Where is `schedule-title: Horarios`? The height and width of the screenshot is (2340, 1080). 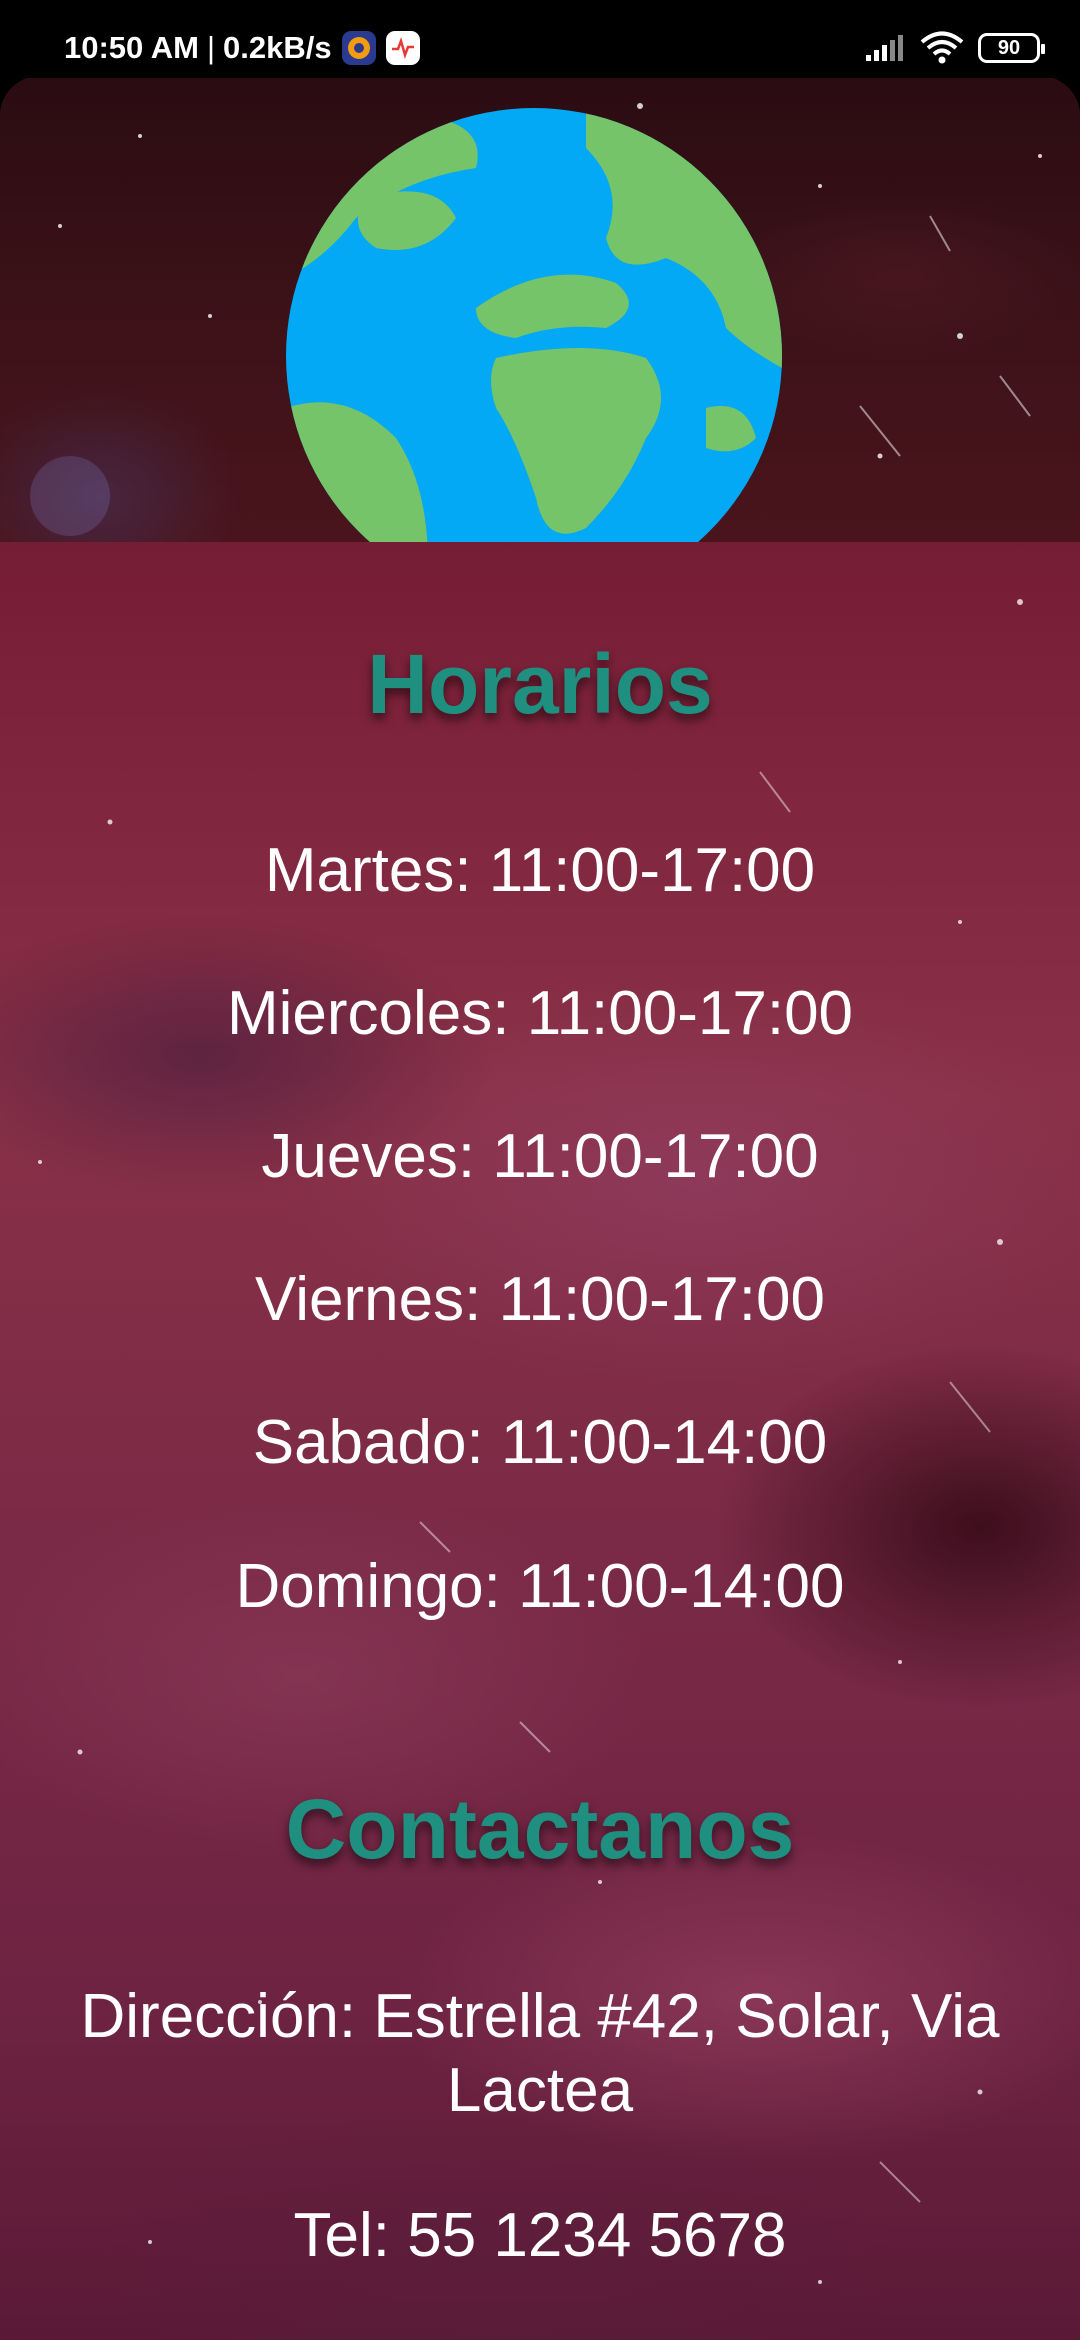 schedule-title: Horarios is located at coordinates (540, 684).